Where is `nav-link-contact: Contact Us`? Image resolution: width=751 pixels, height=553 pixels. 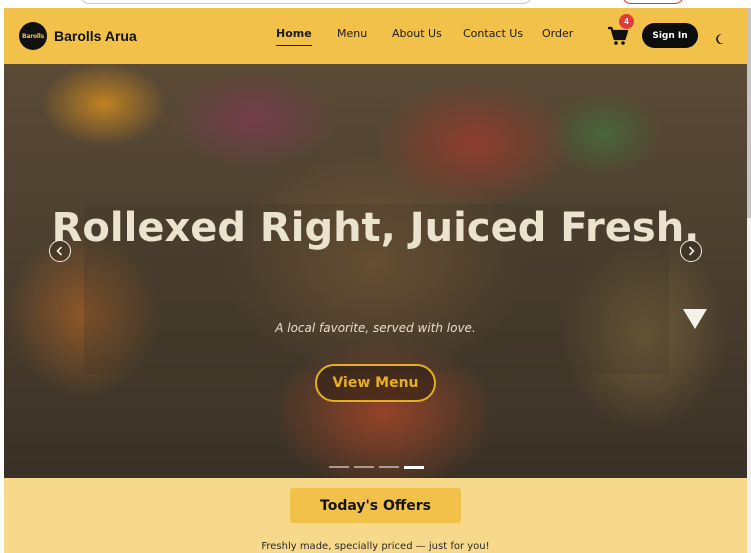
nav-link-contact: Contact Us is located at coordinates (493, 36).